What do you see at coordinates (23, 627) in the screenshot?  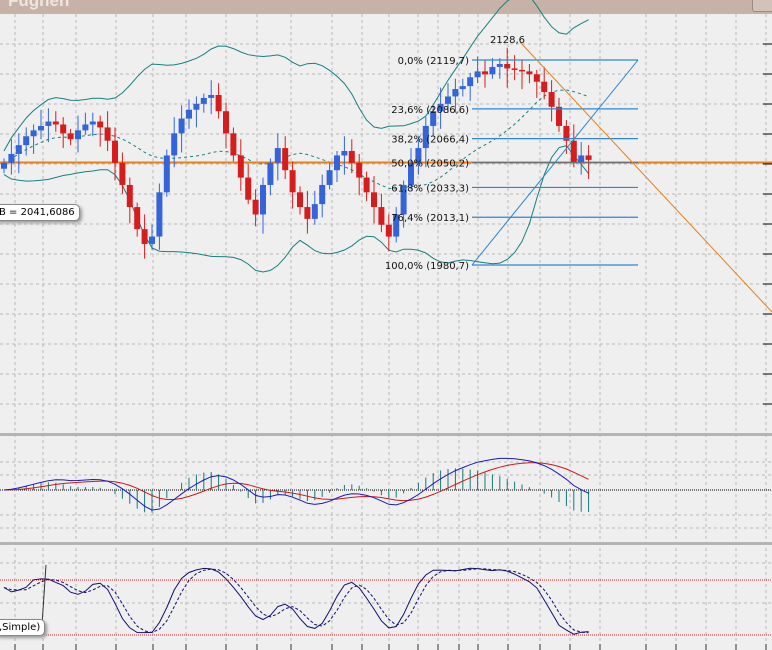 I see `stochastic-readout-label: ,Simple)` at bounding box center [23, 627].